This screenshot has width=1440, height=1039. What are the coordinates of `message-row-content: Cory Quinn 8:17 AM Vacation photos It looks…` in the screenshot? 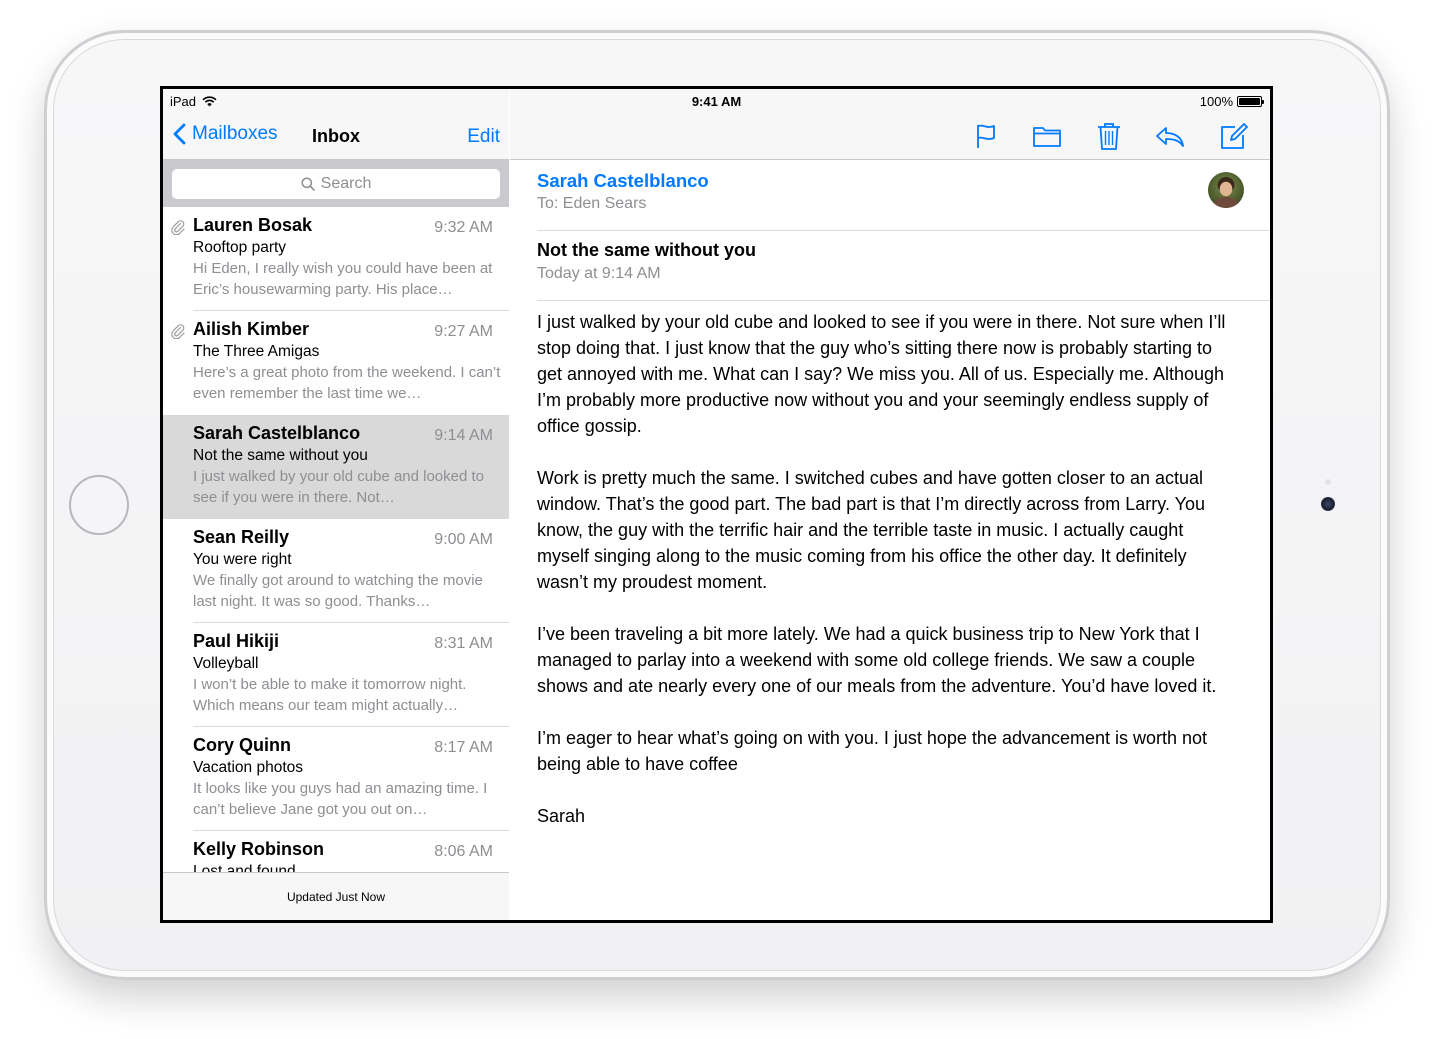 It's located at (351, 779).